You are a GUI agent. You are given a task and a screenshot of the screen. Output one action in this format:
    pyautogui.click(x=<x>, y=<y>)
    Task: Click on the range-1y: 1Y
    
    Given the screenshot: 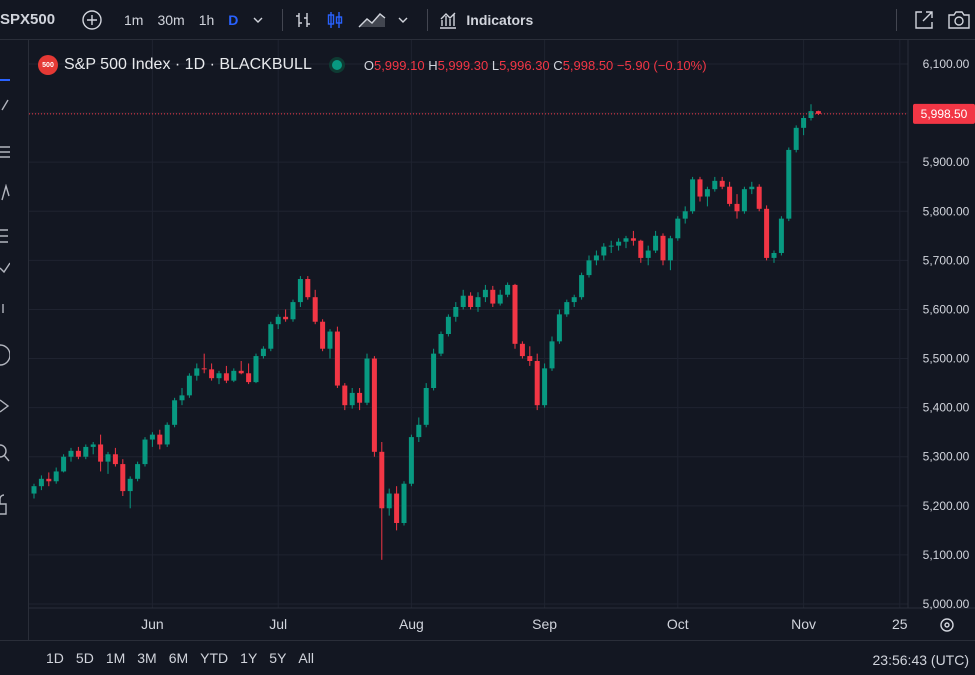 What is the action you would take?
    pyautogui.click(x=248, y=658)
    